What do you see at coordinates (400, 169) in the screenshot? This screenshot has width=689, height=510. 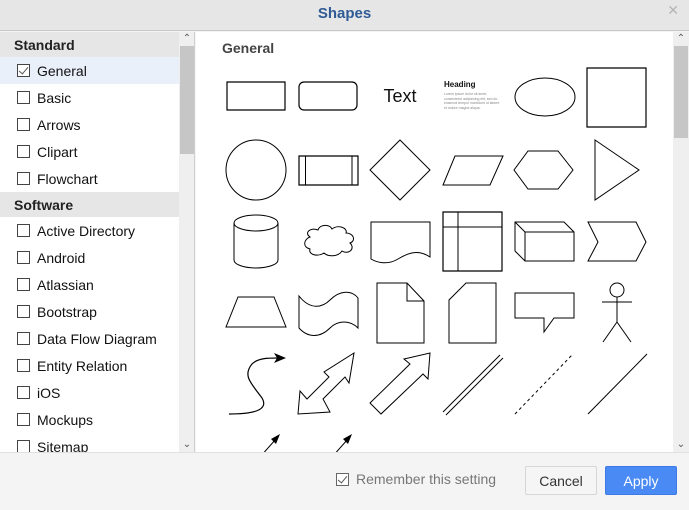 I see `shape-diamond` at bounding box center [400, 169].